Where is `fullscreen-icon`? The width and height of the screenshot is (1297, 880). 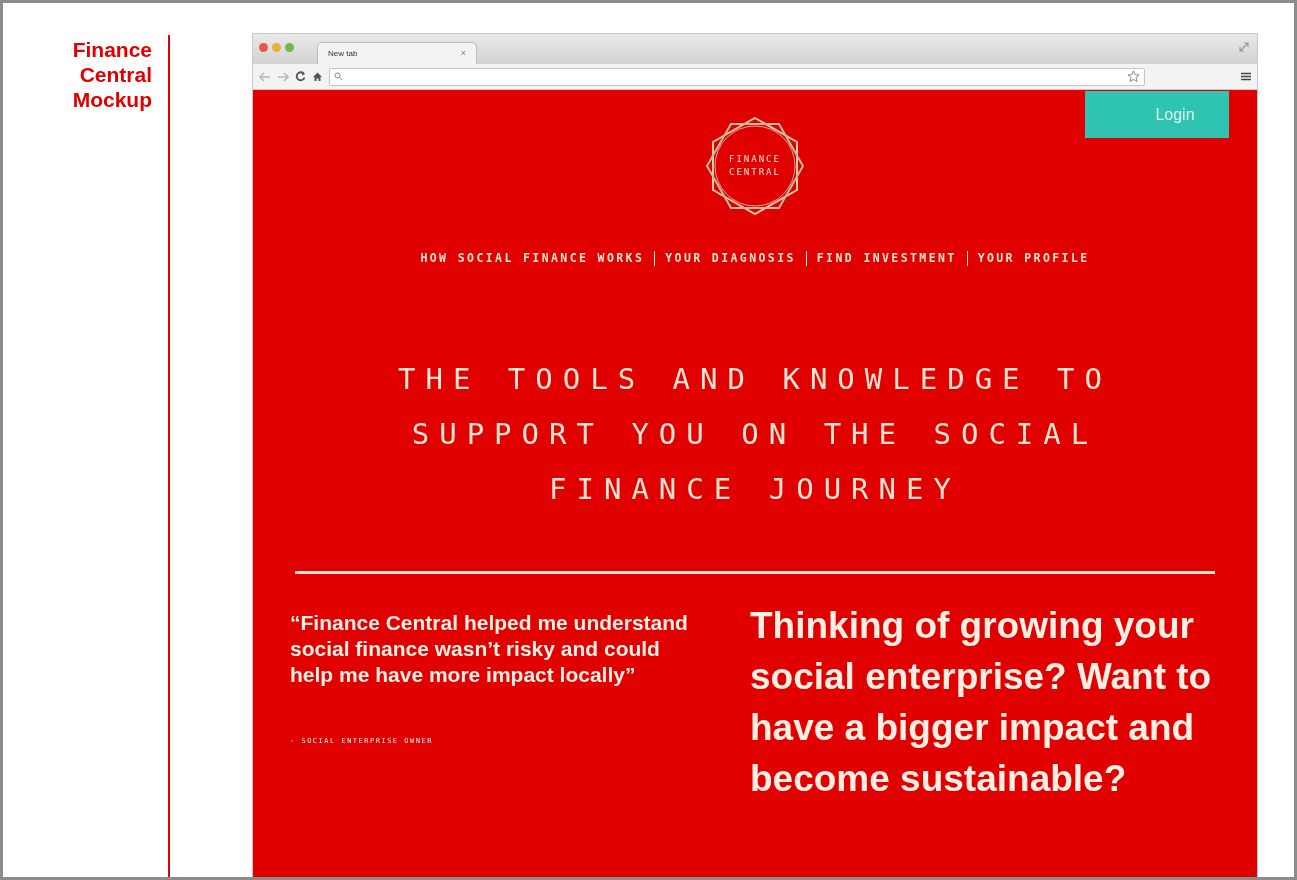
fullscreen-icon is located at coordinates (1244, 47).